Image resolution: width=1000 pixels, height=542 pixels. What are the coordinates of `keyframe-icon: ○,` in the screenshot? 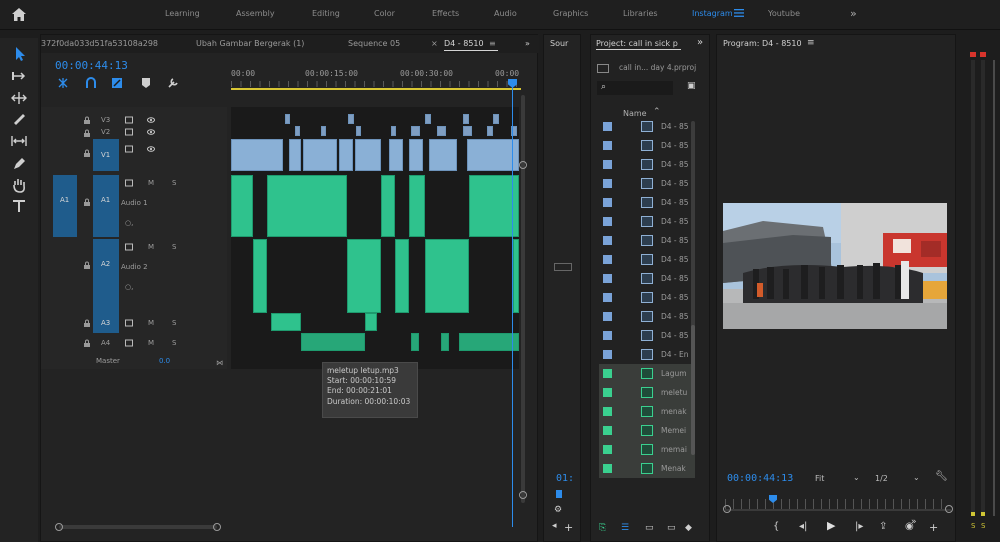 It's located at (129, 287).